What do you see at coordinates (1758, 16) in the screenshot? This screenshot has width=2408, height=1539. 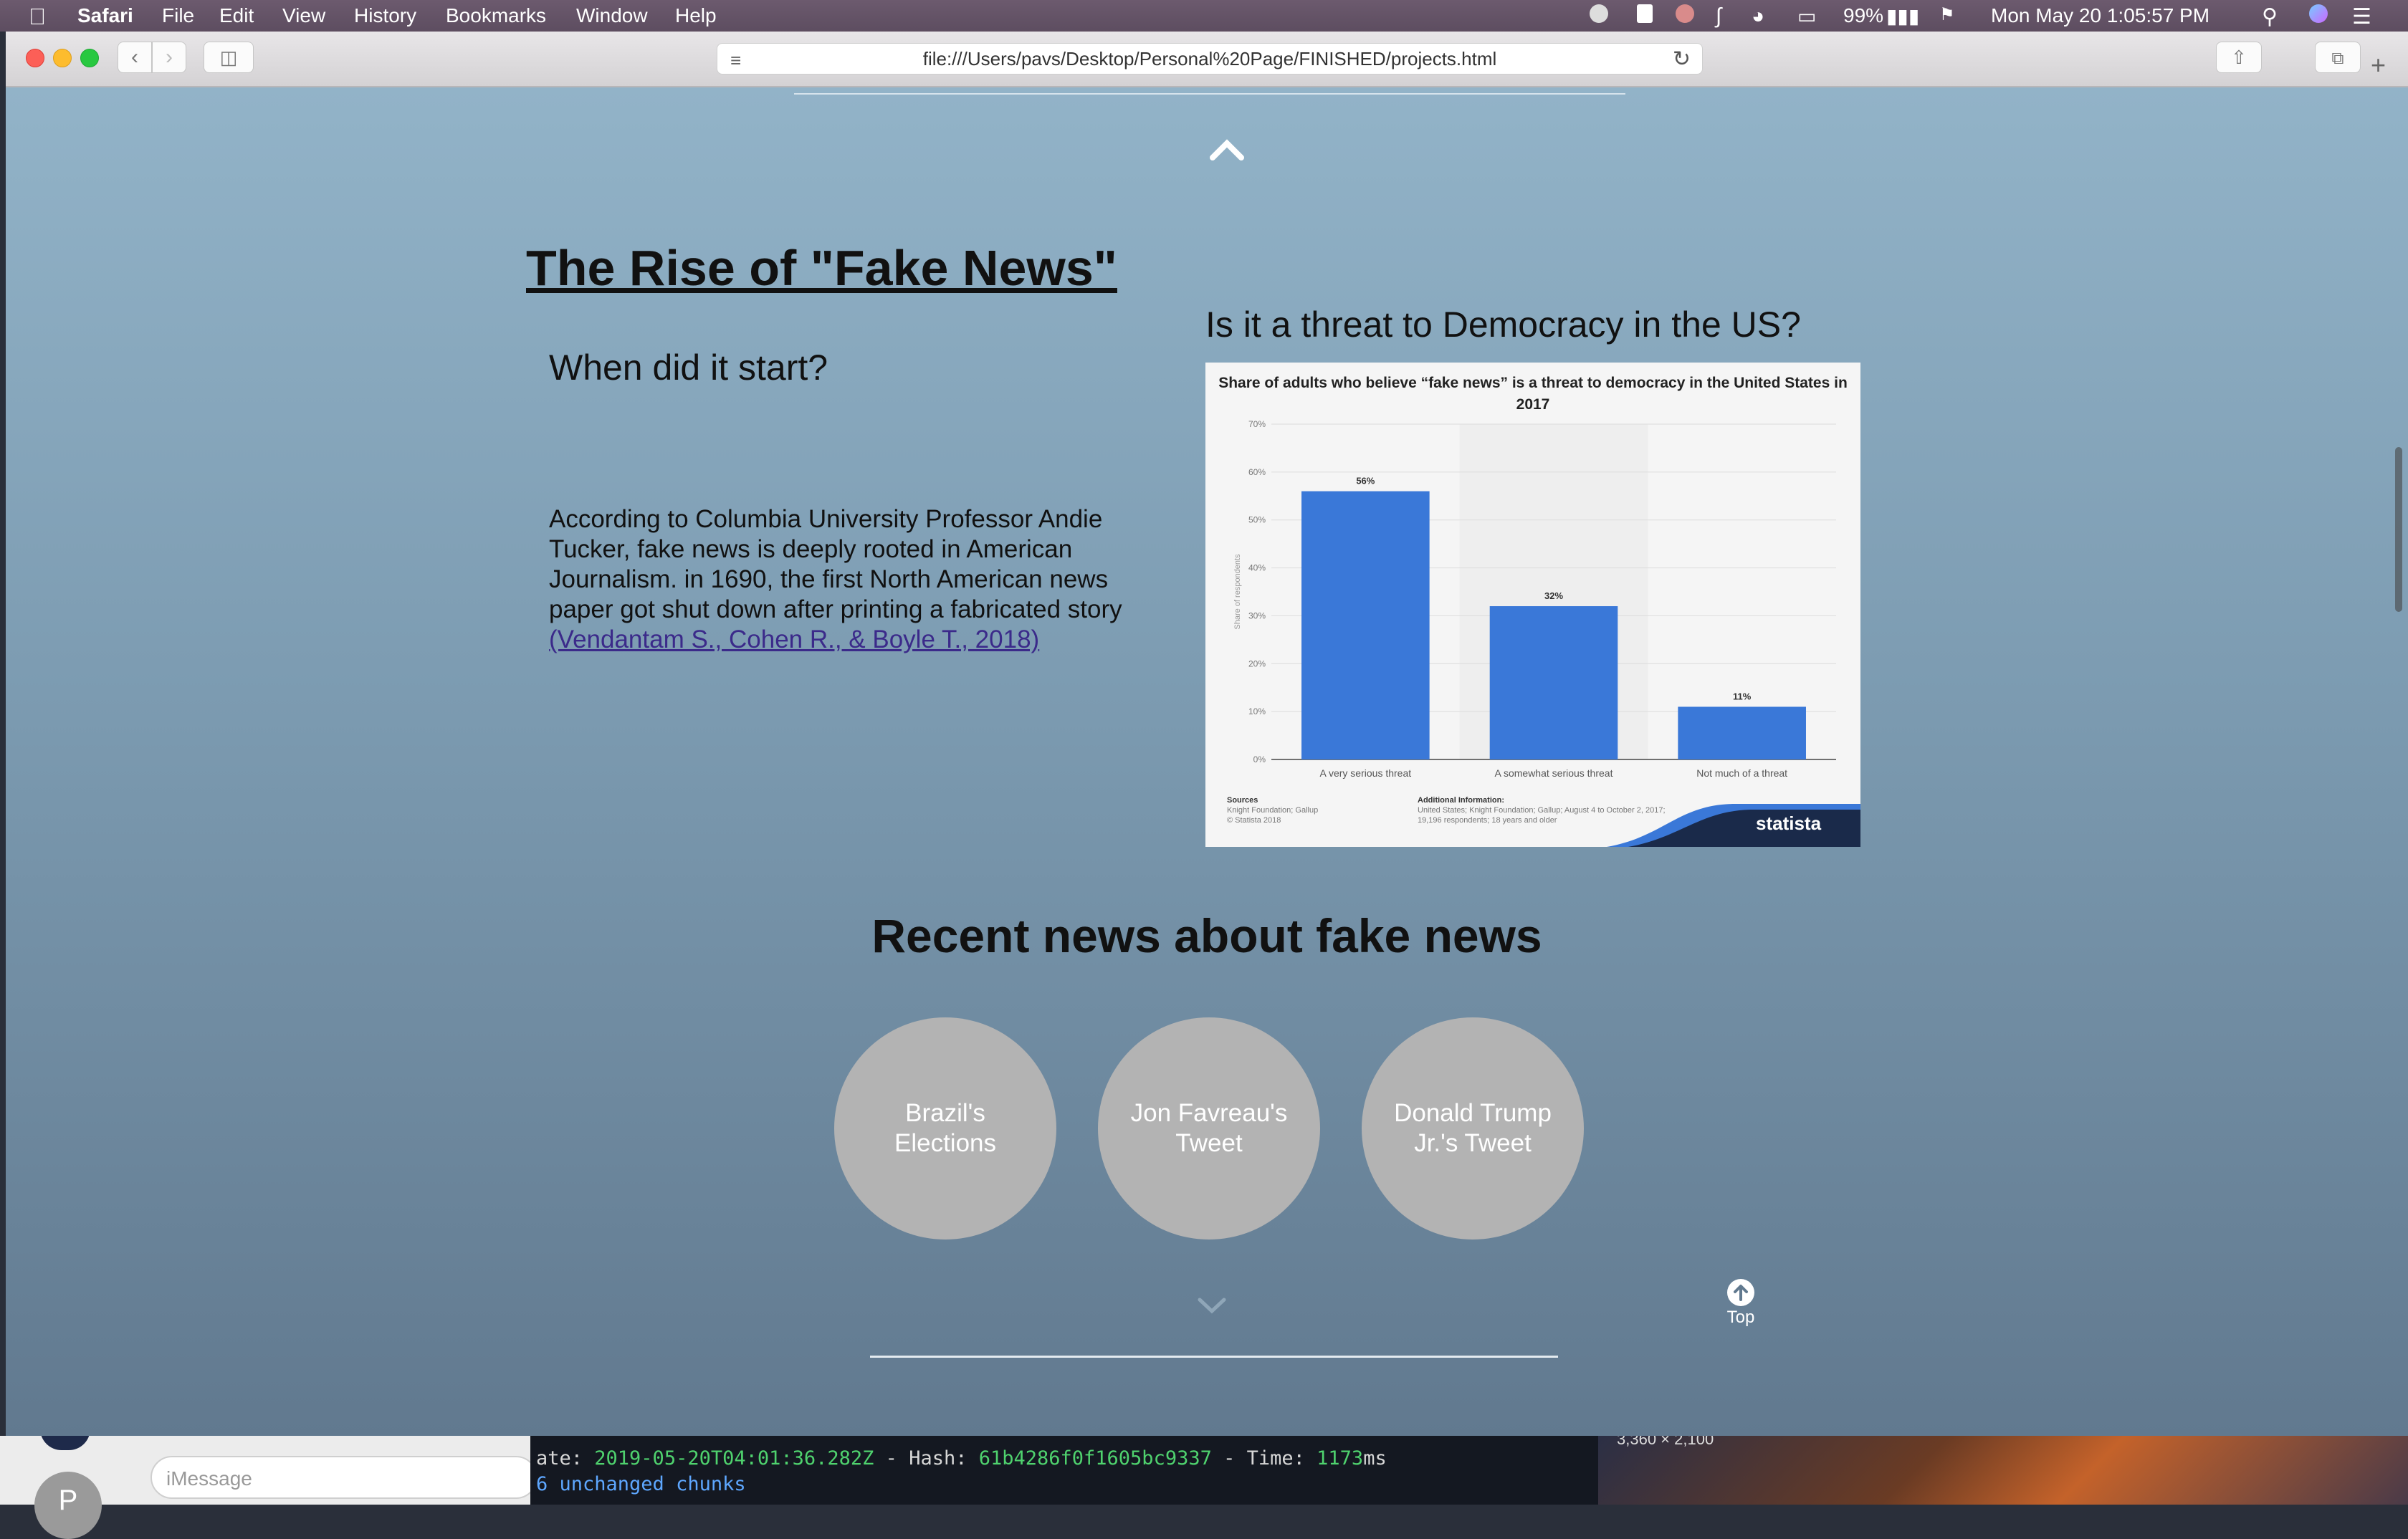 I see `wifi-icon: ◕` at bounding box center [1758, 16].